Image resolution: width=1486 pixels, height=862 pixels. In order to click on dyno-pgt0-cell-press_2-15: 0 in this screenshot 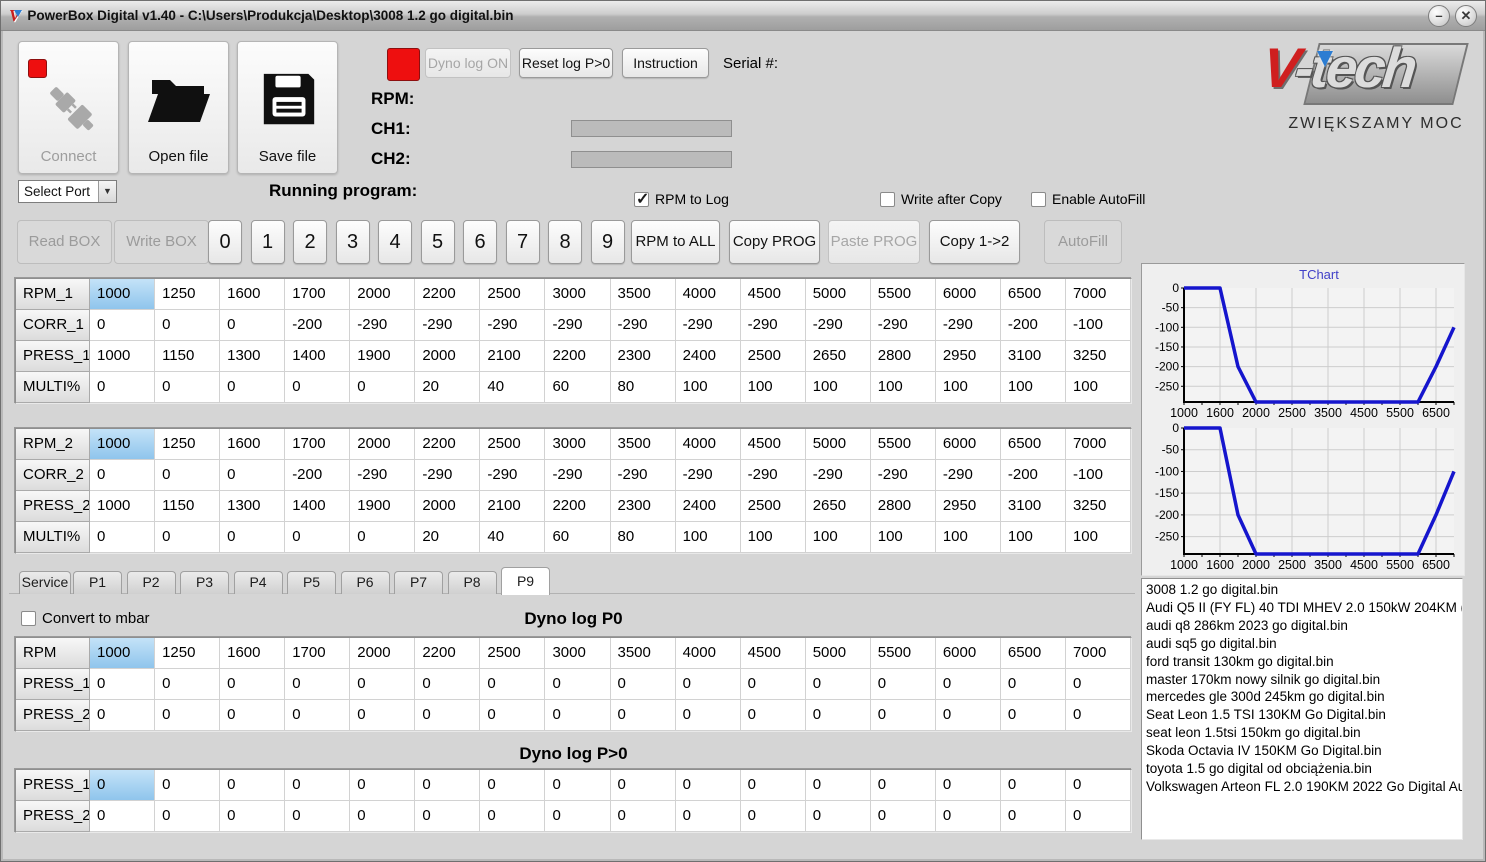, I will do `click(1098, 816)`.